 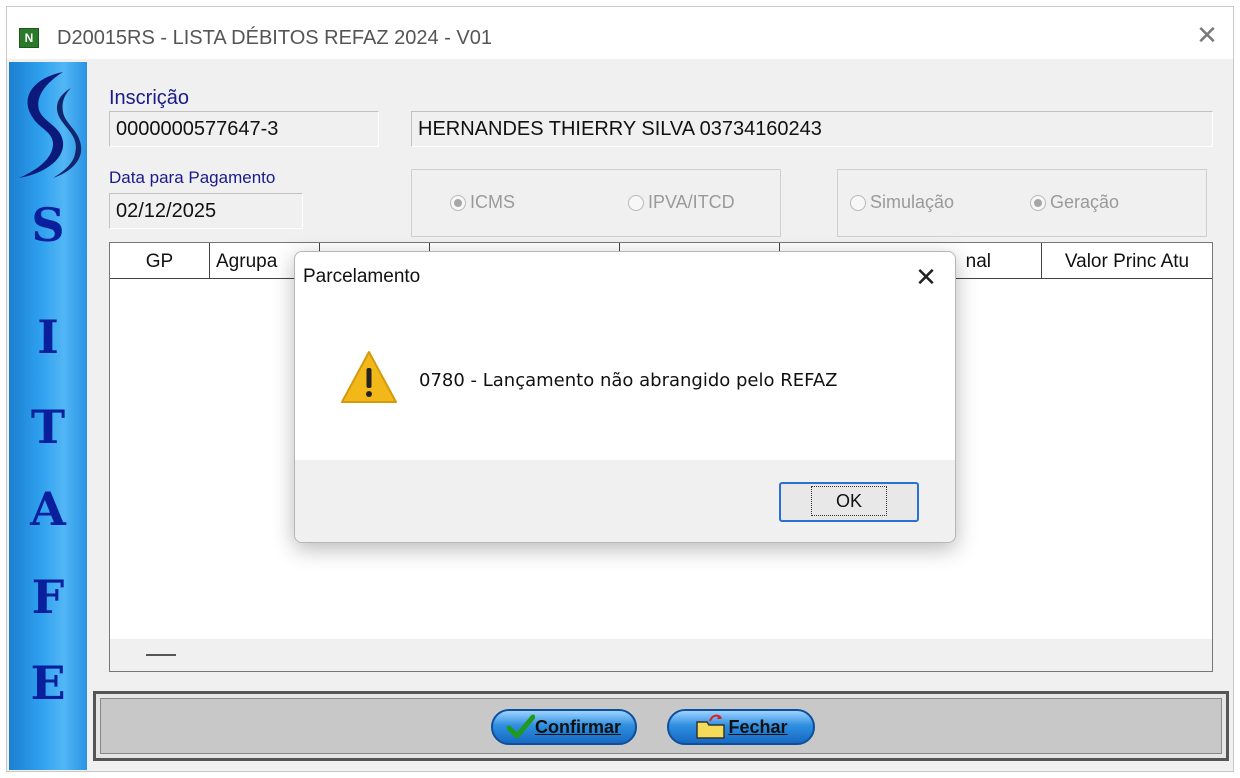 I want to click on radio-icms: ICMS, so click(x=482, y=202).